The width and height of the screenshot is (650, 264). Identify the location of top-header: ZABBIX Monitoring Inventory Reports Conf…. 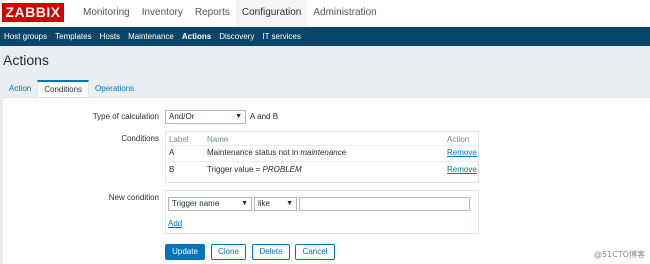
(325, 13).